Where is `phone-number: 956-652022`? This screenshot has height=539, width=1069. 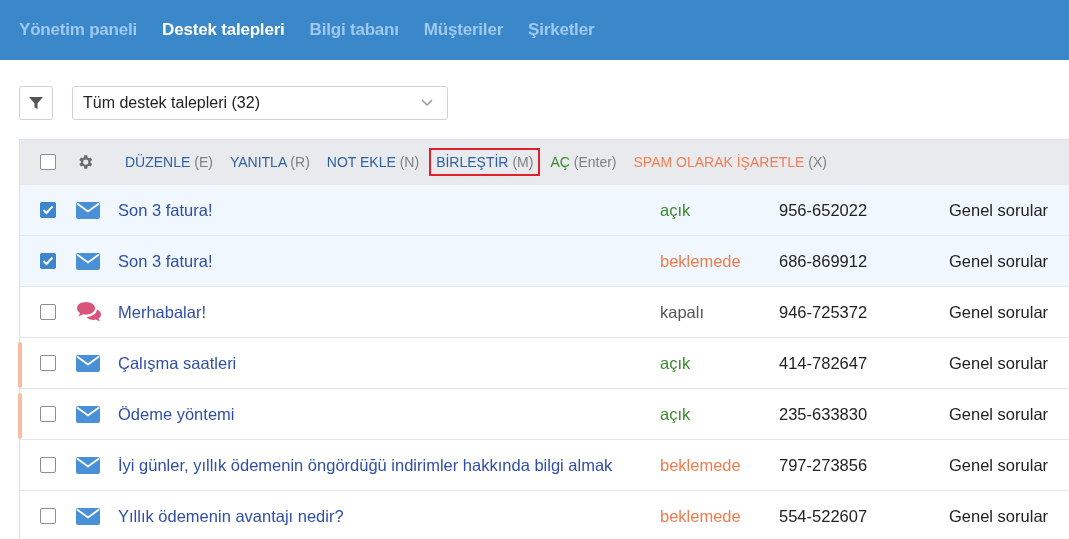 phone-number: 956-652022 is located at coordinates (824, 210).